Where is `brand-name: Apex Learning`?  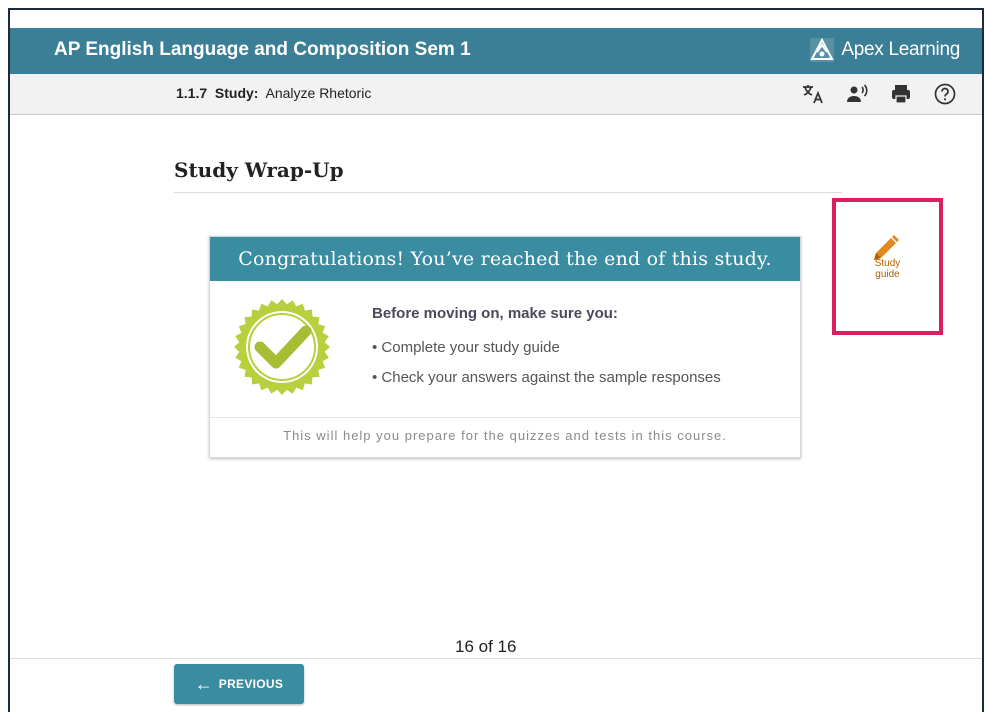
brand-name: Apex Learning is located at coordinates (900, 49).